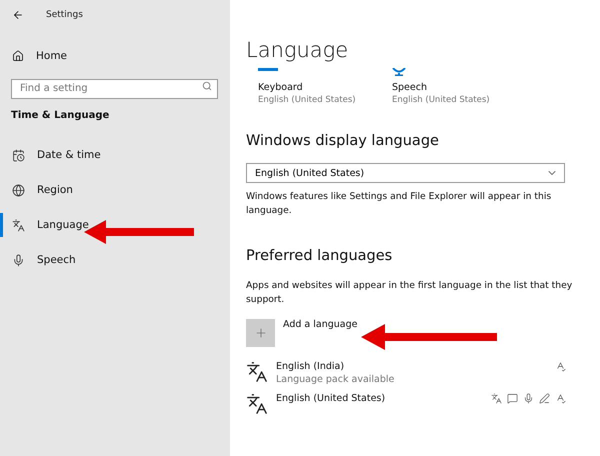 The width and height of the screenshot is (600, 456). What do you see at coordinates (18, 15) in the screenshot?
I see `back-button` at bounding box center [18, 15].